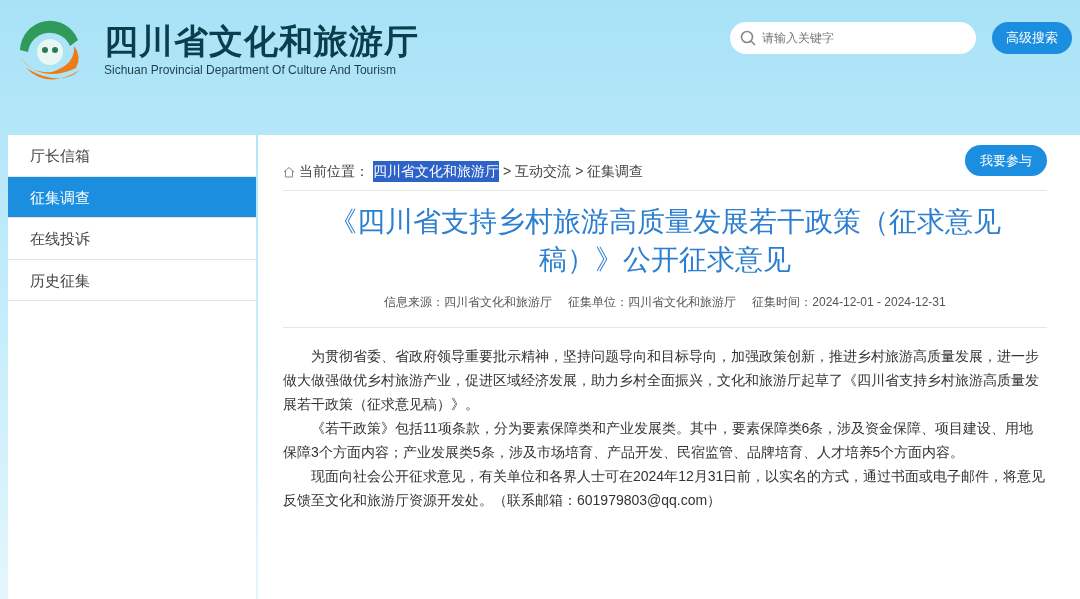 This screenshot has width=1080, height=599. I want to click on meta-text: 征集时间：2024-12-01 - 2024-12-31, so click(849, 302).